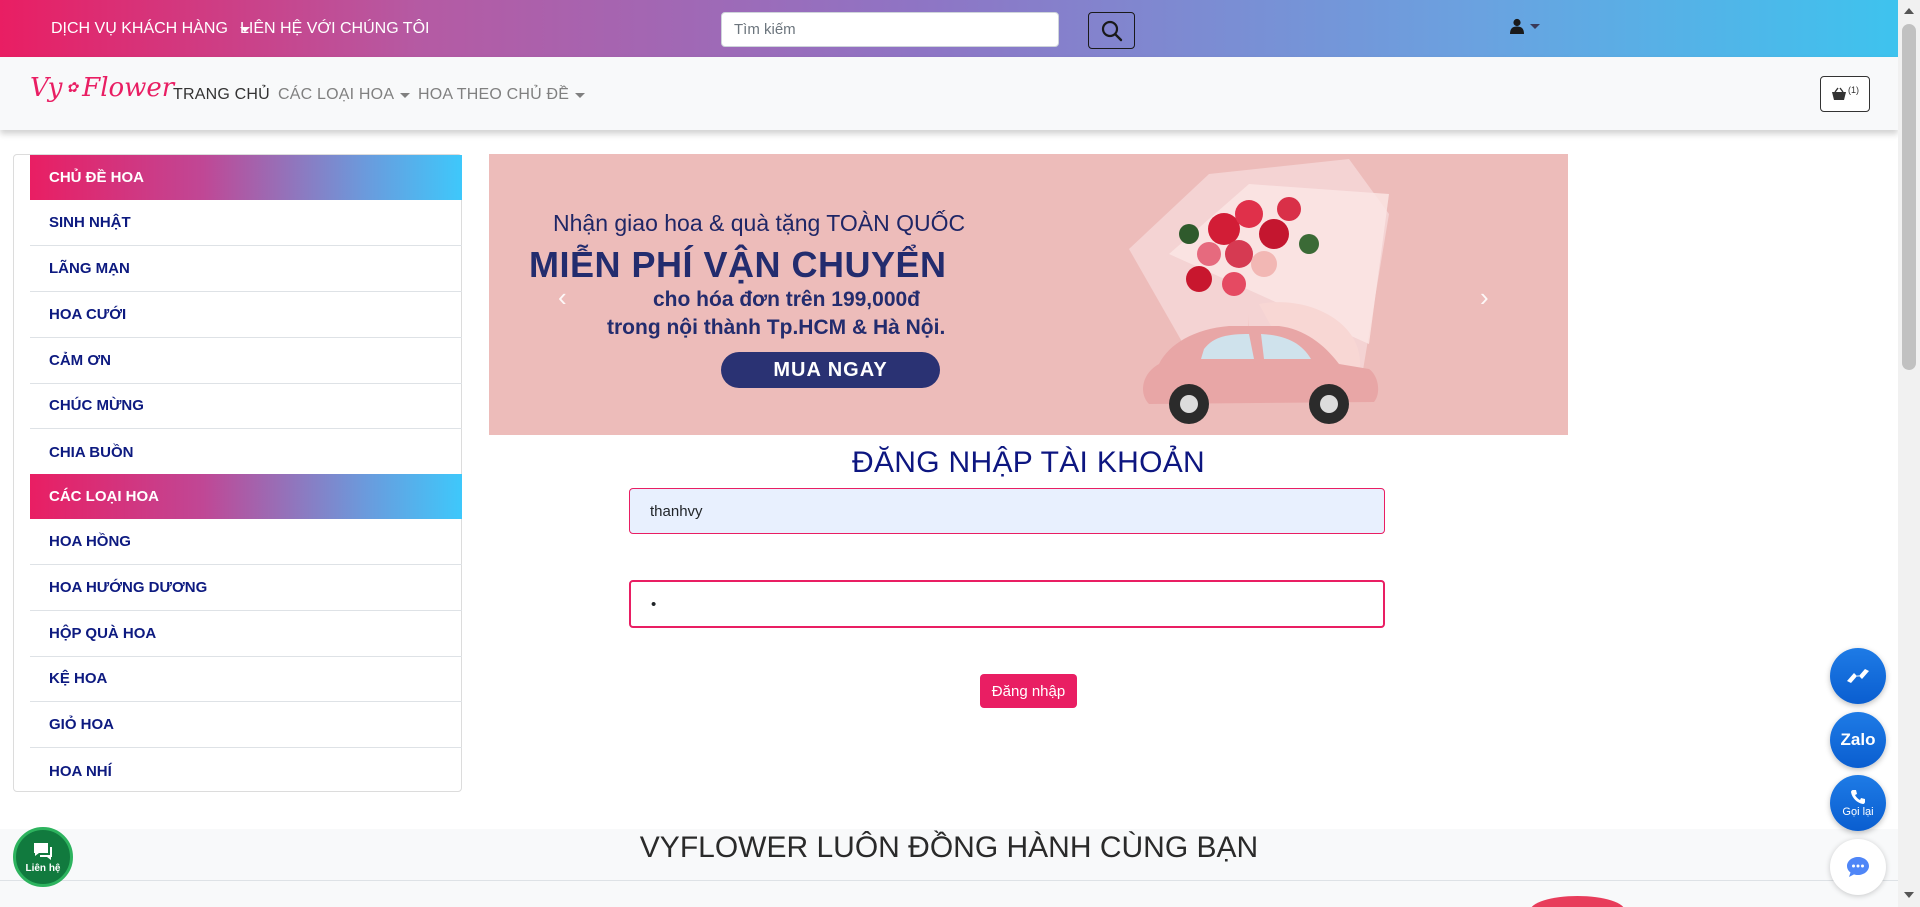 Image resolution: width=1920 pixels, height=907 pixels. What do you see at coordinates (494, 94) in the screenshot?
I see `nav-flowers-by-theme-label: HOA THEO CHỦ ĐỀ` at bounding box center [494, 94].